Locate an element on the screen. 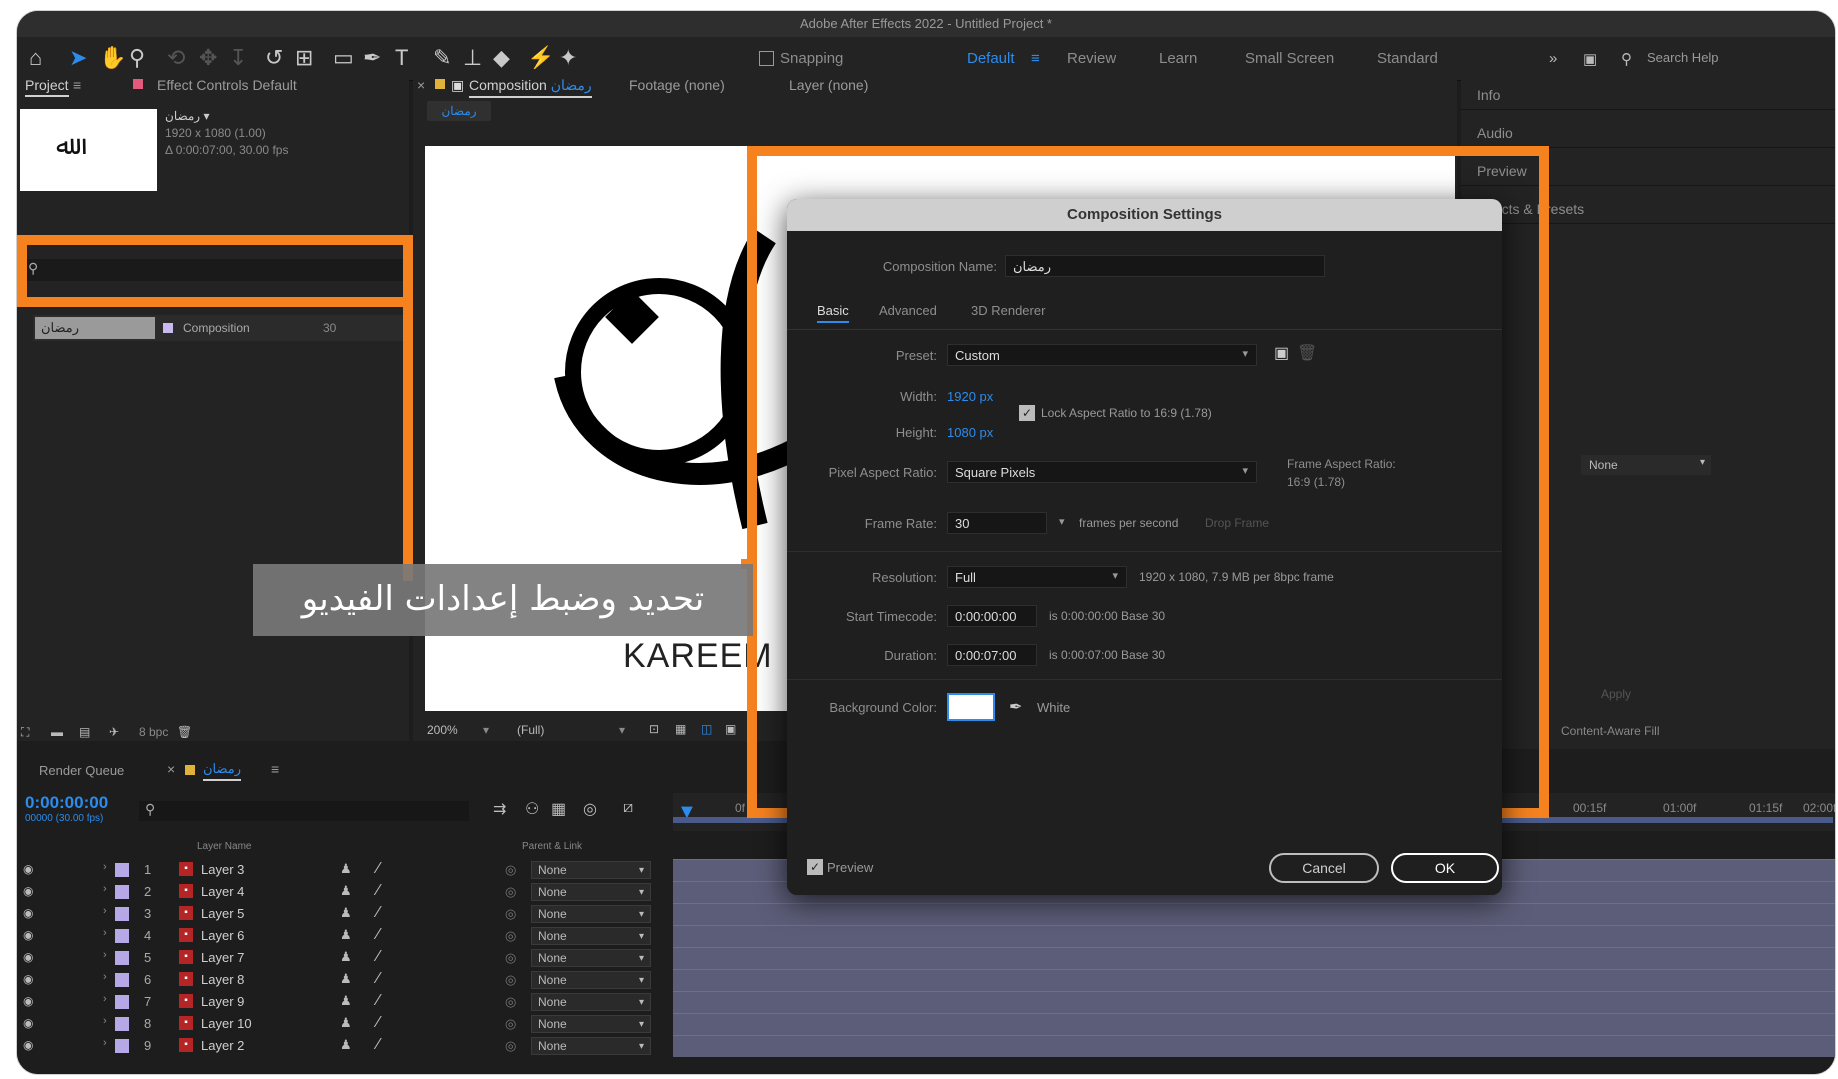 The image size is (1838, 1079). ok-button: OK is located at coordinates (1445, 868).